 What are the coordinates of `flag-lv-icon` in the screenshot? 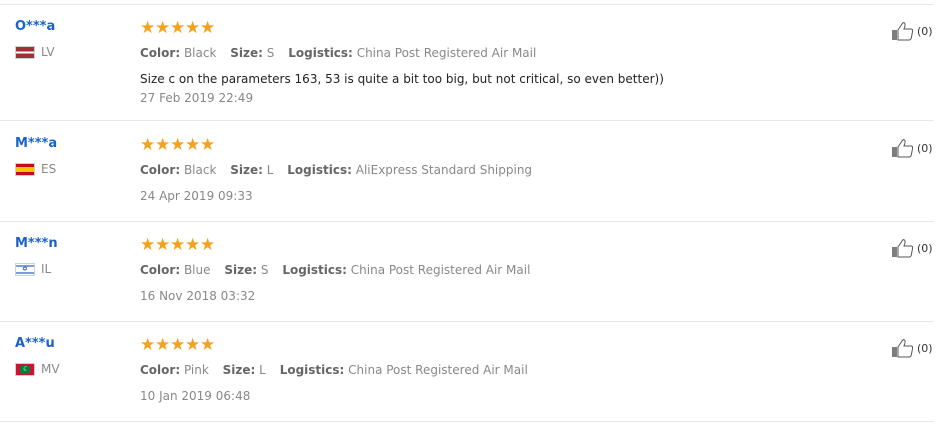 It's located at (25, 52).